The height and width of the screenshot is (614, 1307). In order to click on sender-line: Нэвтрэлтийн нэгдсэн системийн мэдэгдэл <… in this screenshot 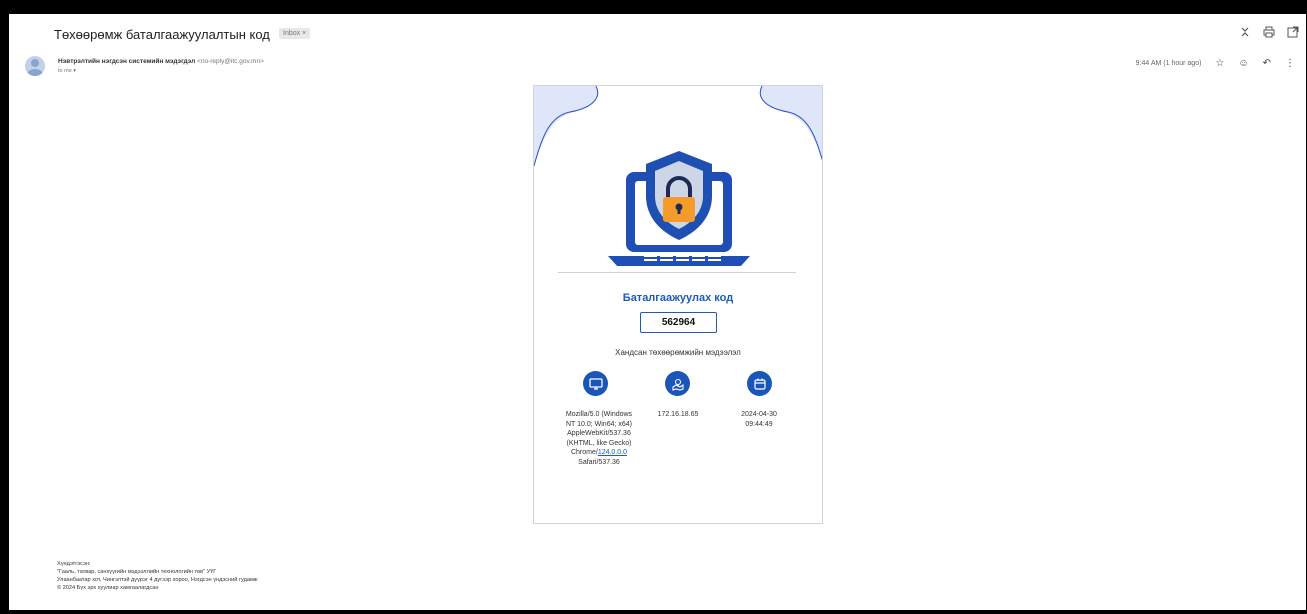, I will do `click(161, 61)`.